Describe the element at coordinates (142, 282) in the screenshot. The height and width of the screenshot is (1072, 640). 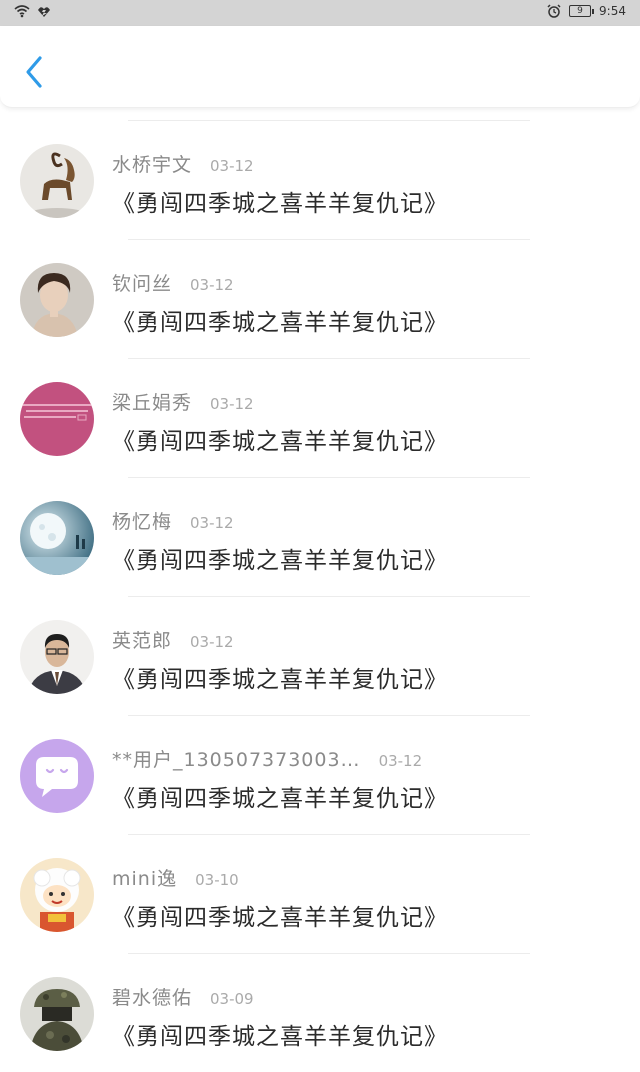
I see `user-name: 钦问丝` at that location.